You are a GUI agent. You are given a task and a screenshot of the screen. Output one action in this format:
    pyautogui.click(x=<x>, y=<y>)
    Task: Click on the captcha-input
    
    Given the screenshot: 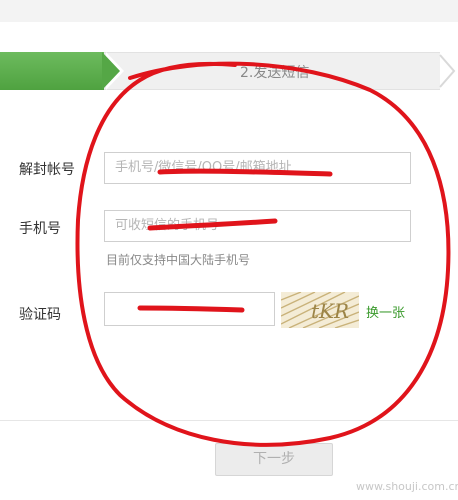 What is the action you would take?
    pyautogui.click(x=189, y=309)
    